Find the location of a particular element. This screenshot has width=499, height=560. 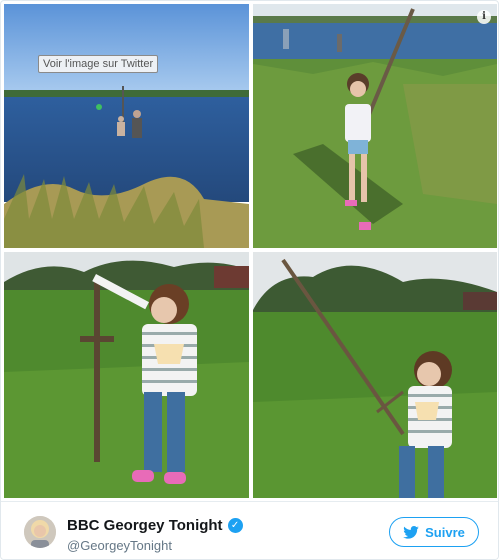

info-icon: i is located at coordinates (484, 17).